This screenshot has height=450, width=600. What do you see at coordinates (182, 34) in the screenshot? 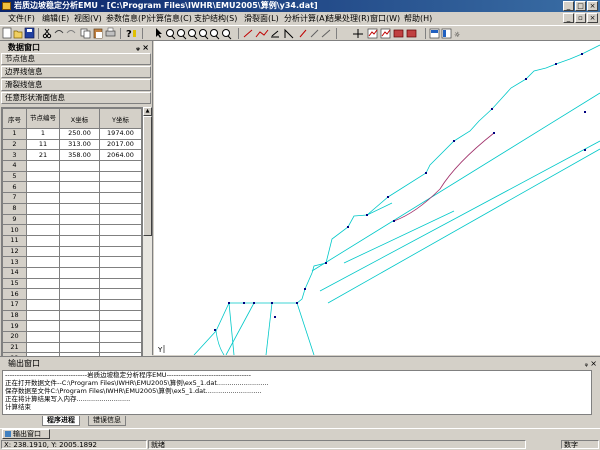
I see `zoom-out-icon` at bounding box center [182, 34].